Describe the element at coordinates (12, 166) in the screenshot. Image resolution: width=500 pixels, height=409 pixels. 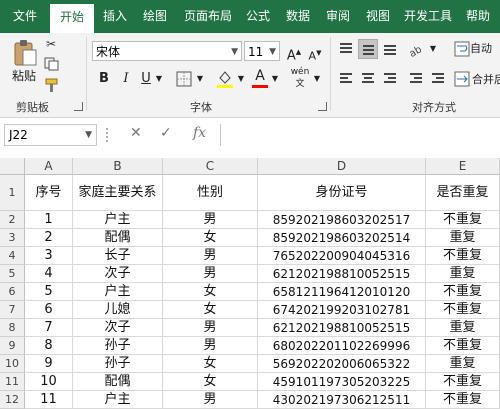
I see `select-all-corner` at that location.